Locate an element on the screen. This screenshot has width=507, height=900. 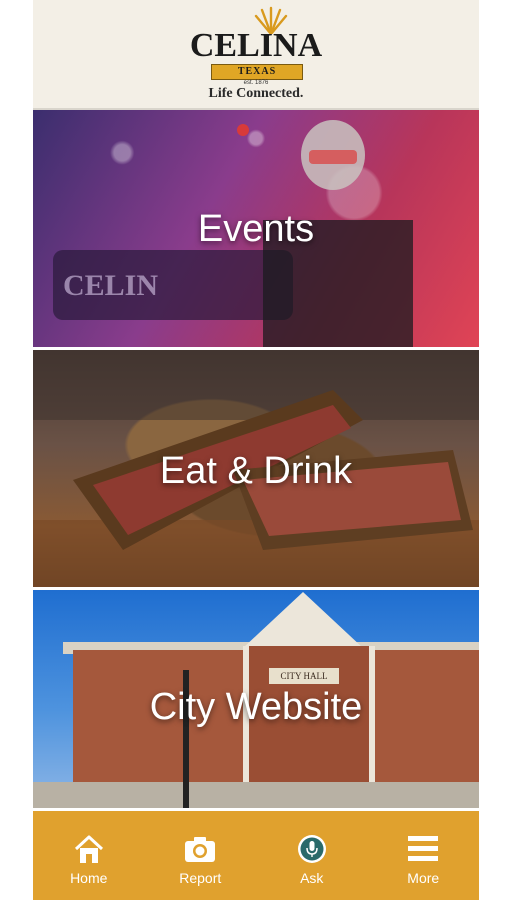
bottom-nav: Home Report Ask More is located at coordinates (256, 855).